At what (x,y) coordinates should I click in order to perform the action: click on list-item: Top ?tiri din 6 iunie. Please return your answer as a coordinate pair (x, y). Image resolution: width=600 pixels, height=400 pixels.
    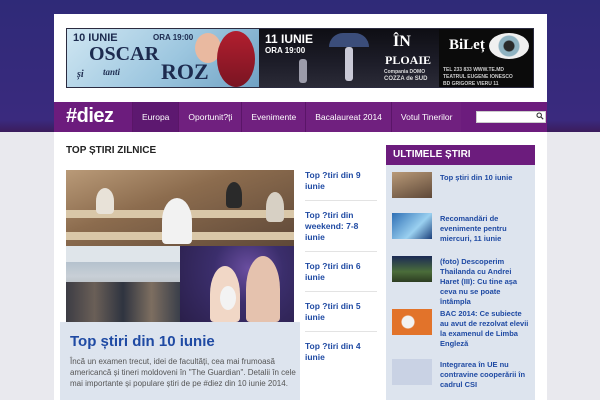
    Looking at the image, I should click on (341, 276).